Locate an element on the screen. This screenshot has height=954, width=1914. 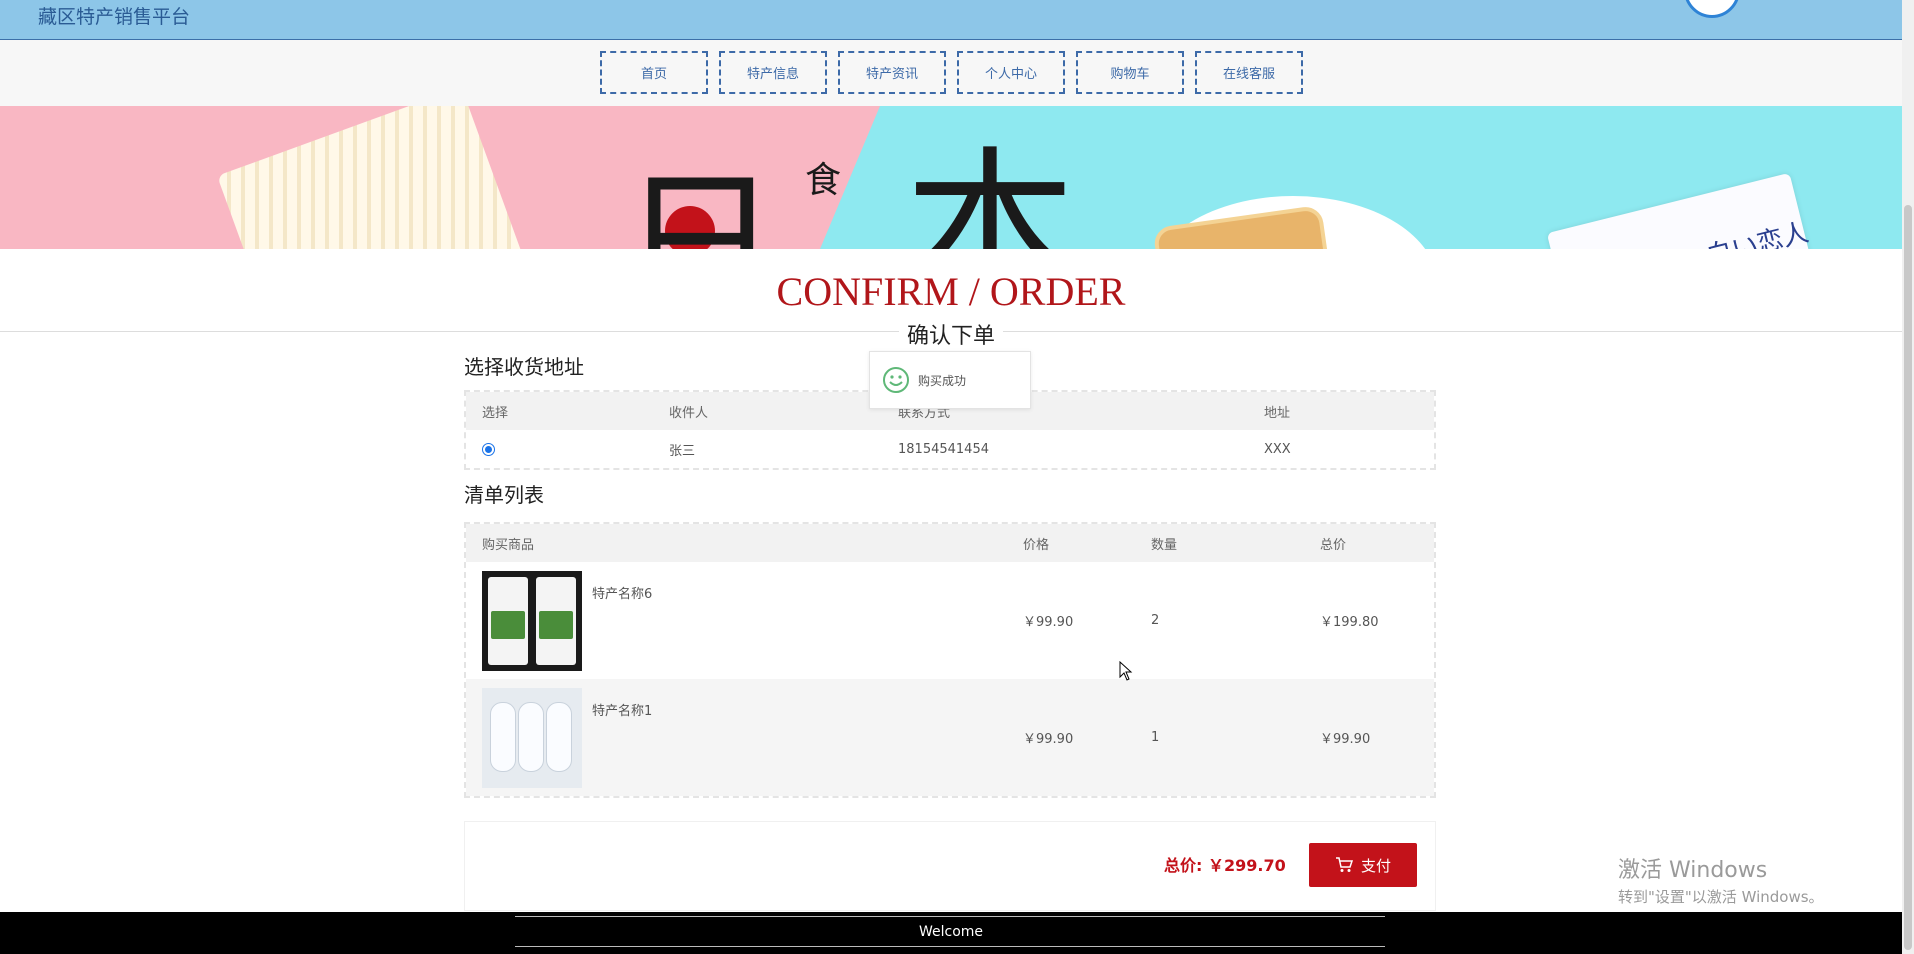
success-toast: 购买成功 is located at coordinates (950, 380).